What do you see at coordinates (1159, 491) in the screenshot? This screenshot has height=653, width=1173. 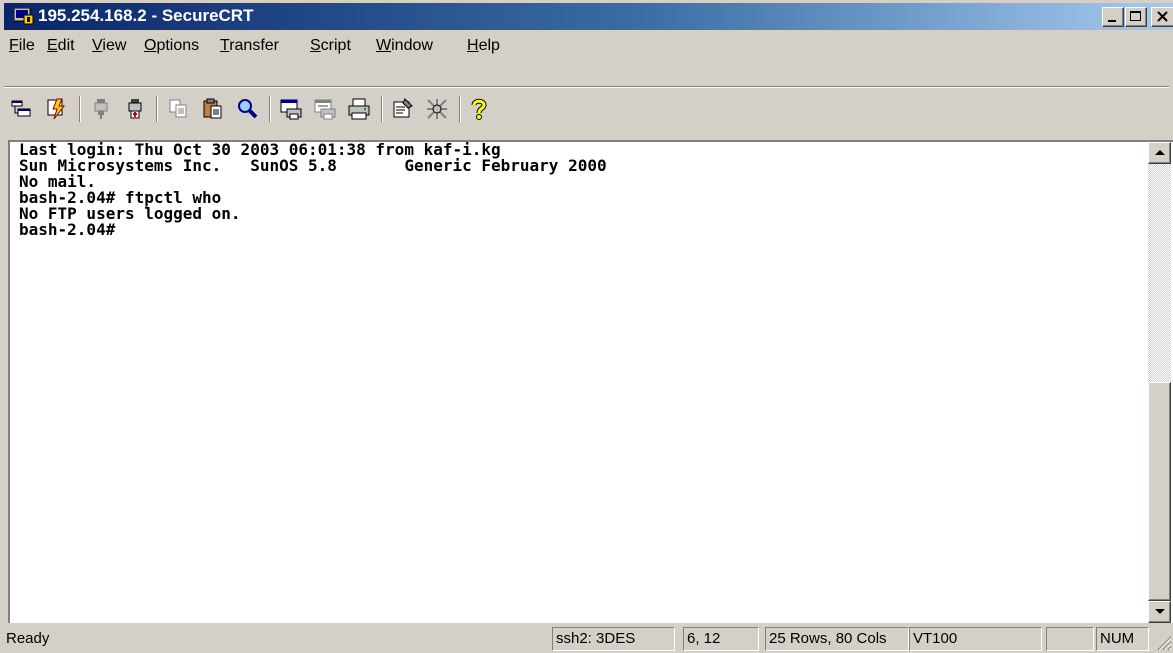 I see `scrollbar-thumb` at bounding box center [1159, 491].